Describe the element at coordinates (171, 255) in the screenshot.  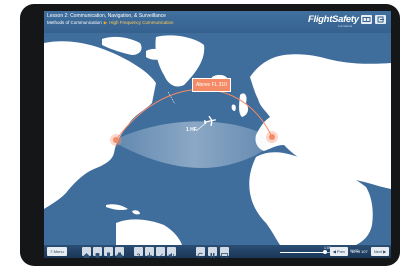
I see `speaker-icon` at that location.